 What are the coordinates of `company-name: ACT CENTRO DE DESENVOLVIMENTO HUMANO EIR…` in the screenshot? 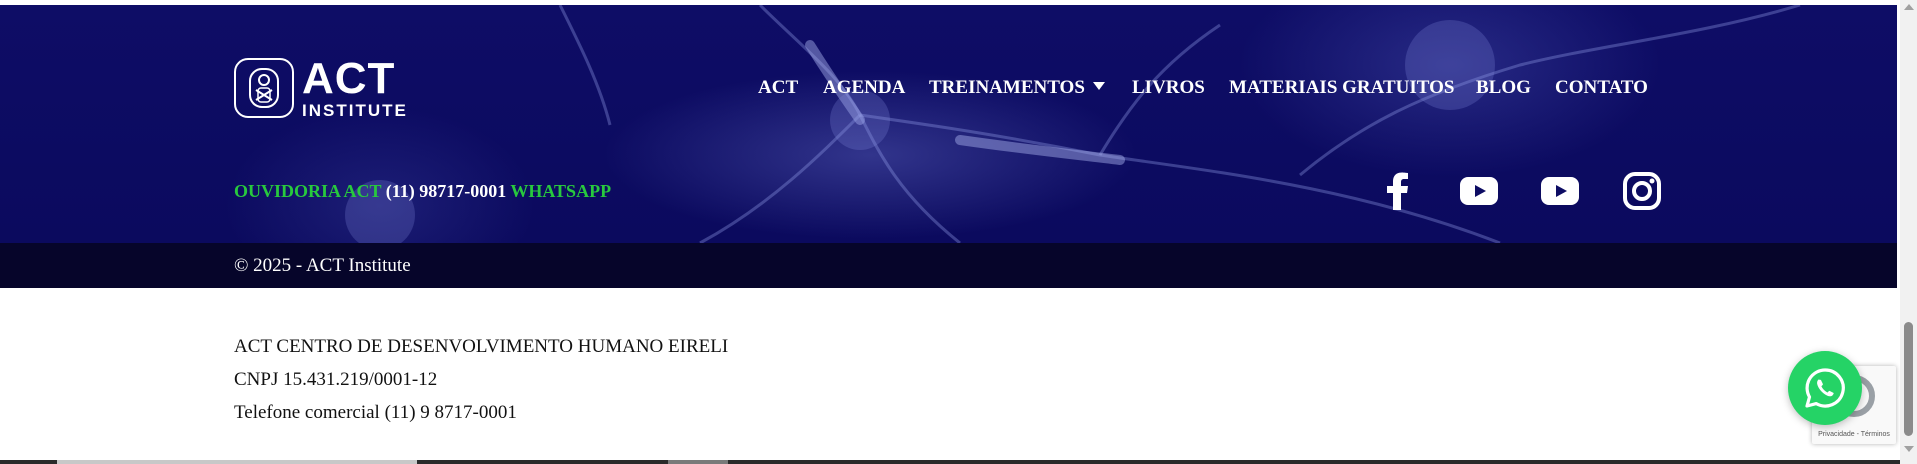 It's located at (481, 346).